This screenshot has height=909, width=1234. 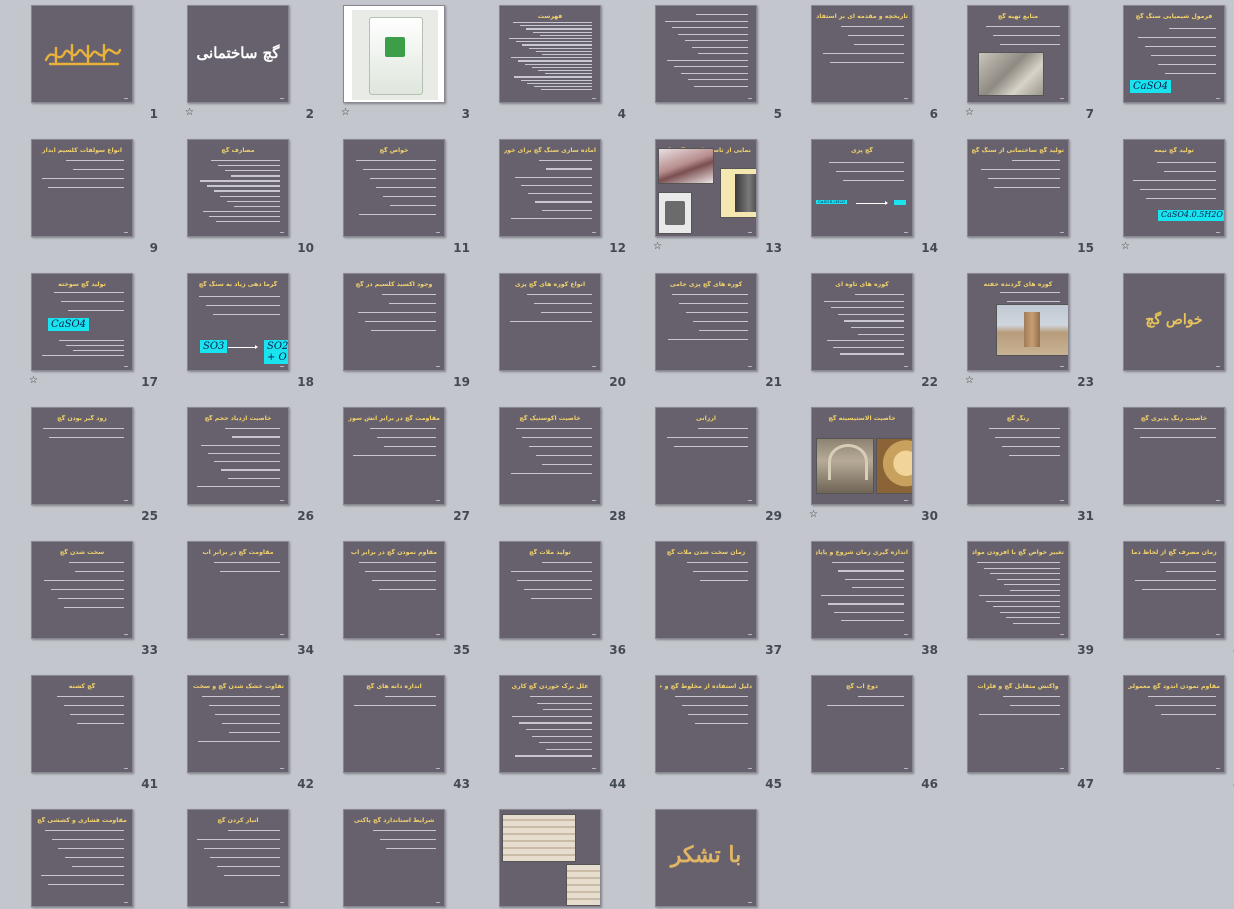 What do you see at coordinates (238, 456) in the screenshot?
I see `slide-preview: خاصیت ازدیاد حجم گچ` at bounding box center [238, 456].